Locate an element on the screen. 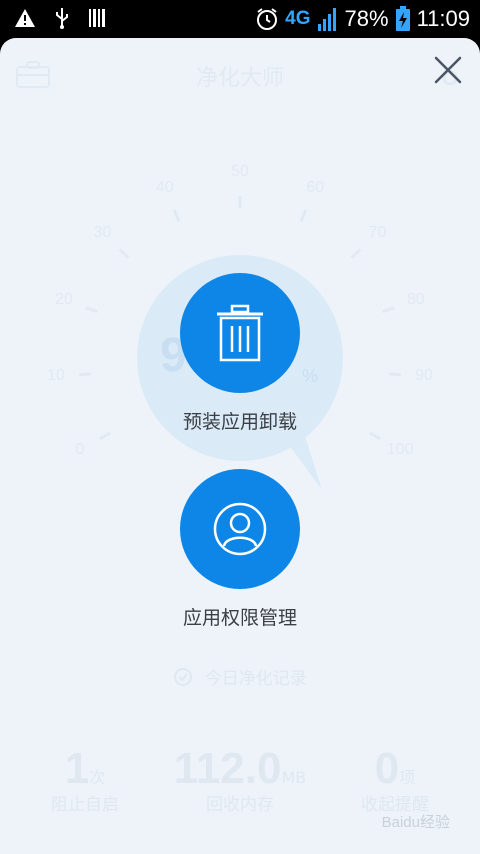 Image resolution: width=480 pixels, height=854 pixels. stat-unit: 项 is located at coordinates (407, 777).